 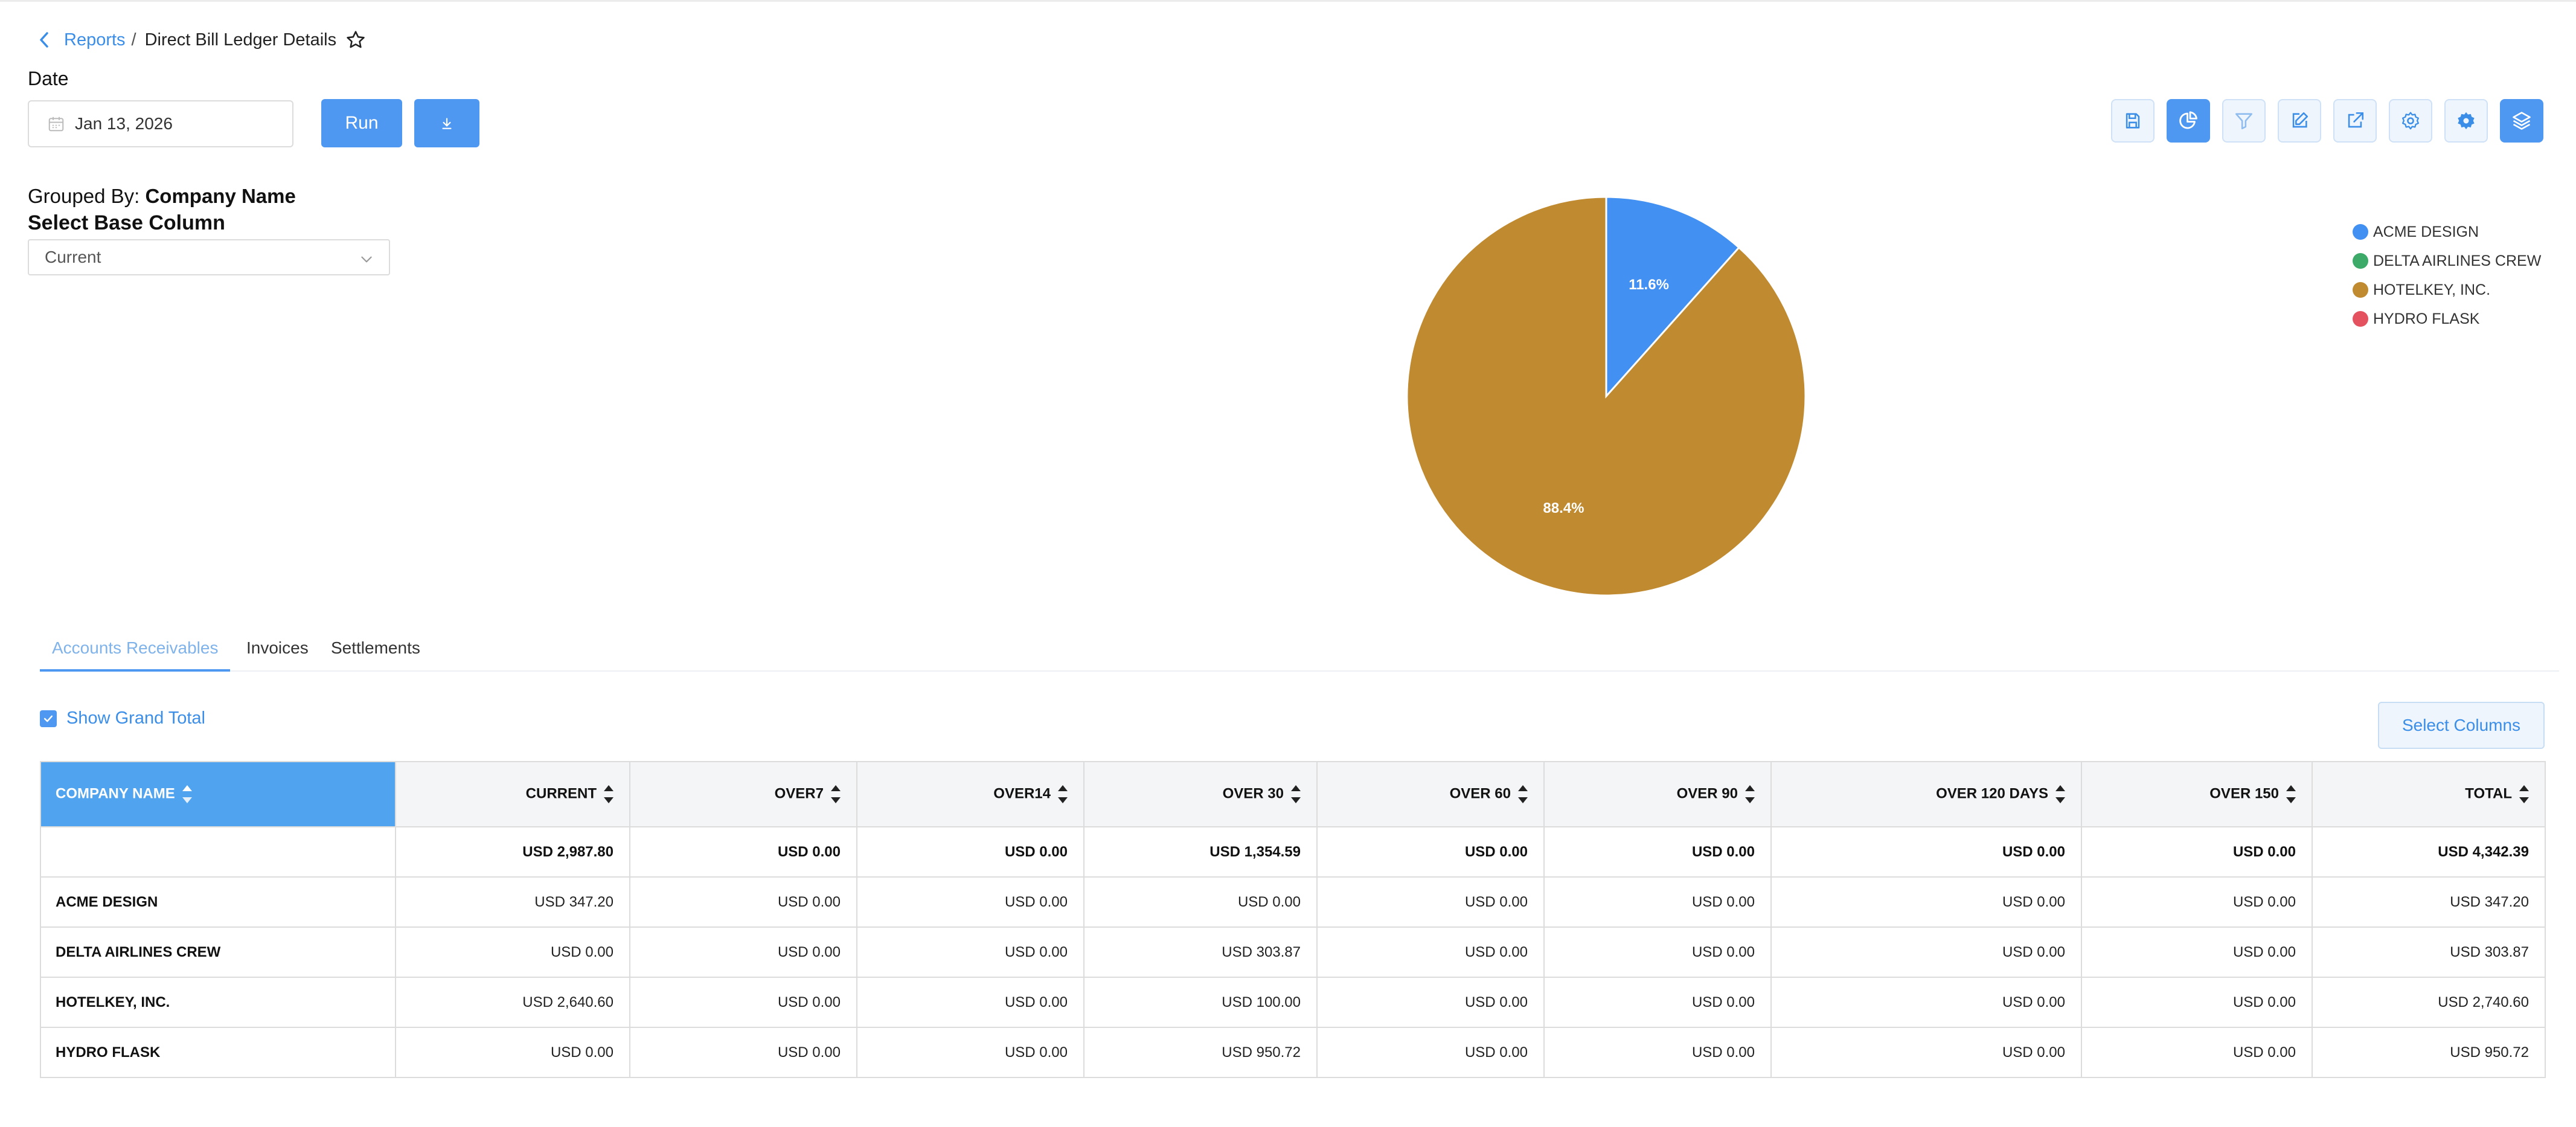 What do you see at coordinates (44, 40) in the screenshot?
I see `back-chevron-icon` at bounding box center [44, 40].